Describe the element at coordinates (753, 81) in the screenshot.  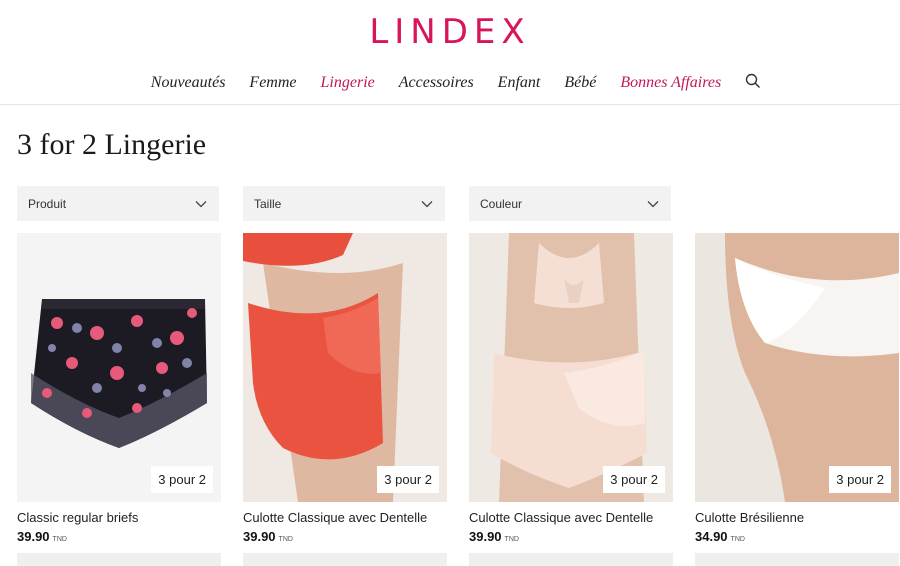
I see `search-icon` at that location.